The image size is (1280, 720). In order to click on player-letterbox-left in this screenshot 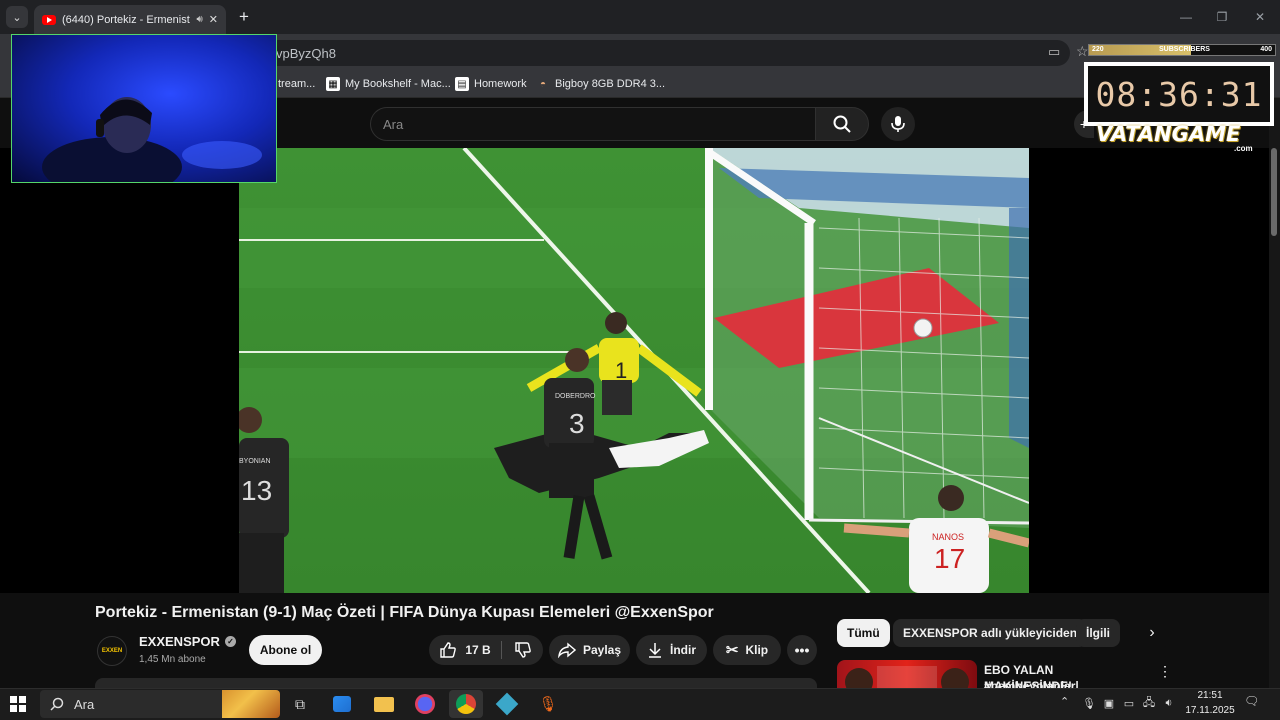, I will do `click(119, 370)`.